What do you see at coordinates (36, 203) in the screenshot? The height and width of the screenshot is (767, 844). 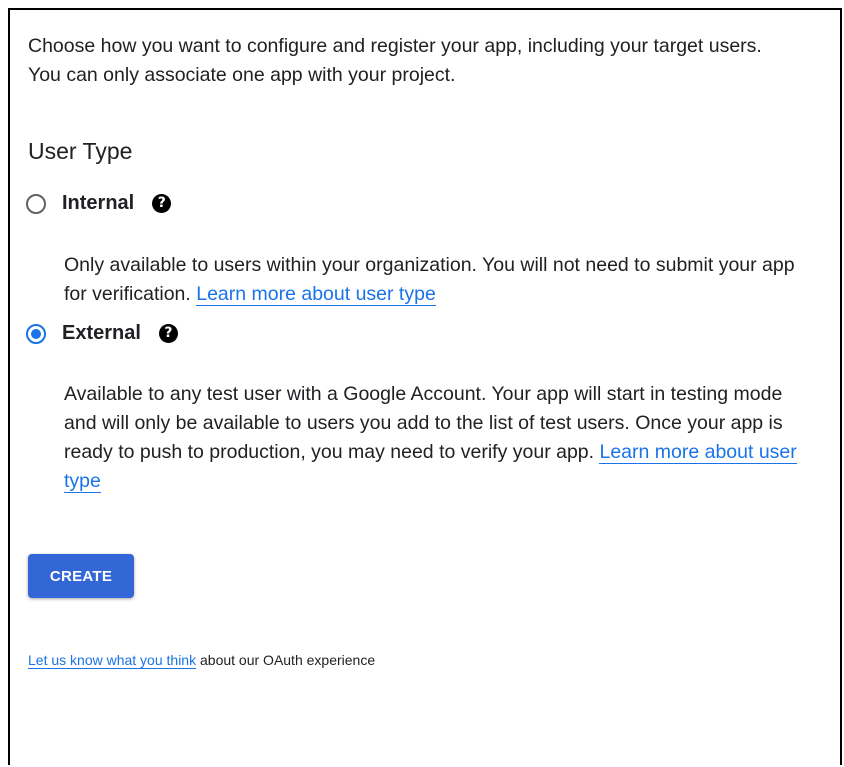 I see `radio-internal` at bounding box center [36, 203].